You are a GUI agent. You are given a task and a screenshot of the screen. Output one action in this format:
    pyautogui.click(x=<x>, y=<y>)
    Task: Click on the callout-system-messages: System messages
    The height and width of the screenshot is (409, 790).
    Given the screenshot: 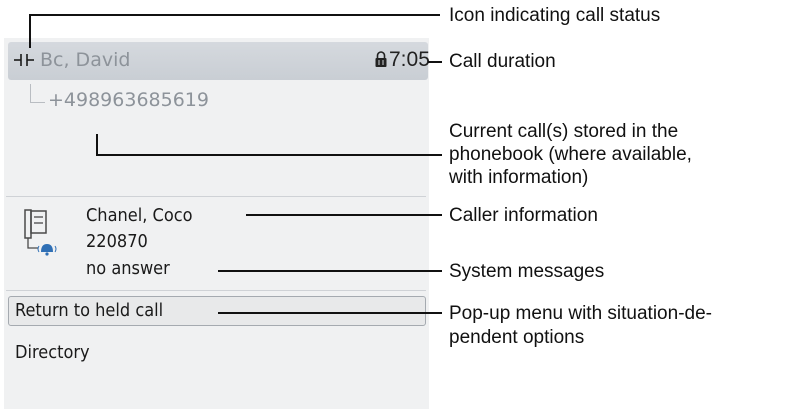 What is the action you would take?
    pyautogui.click(x=527, y=271)
    